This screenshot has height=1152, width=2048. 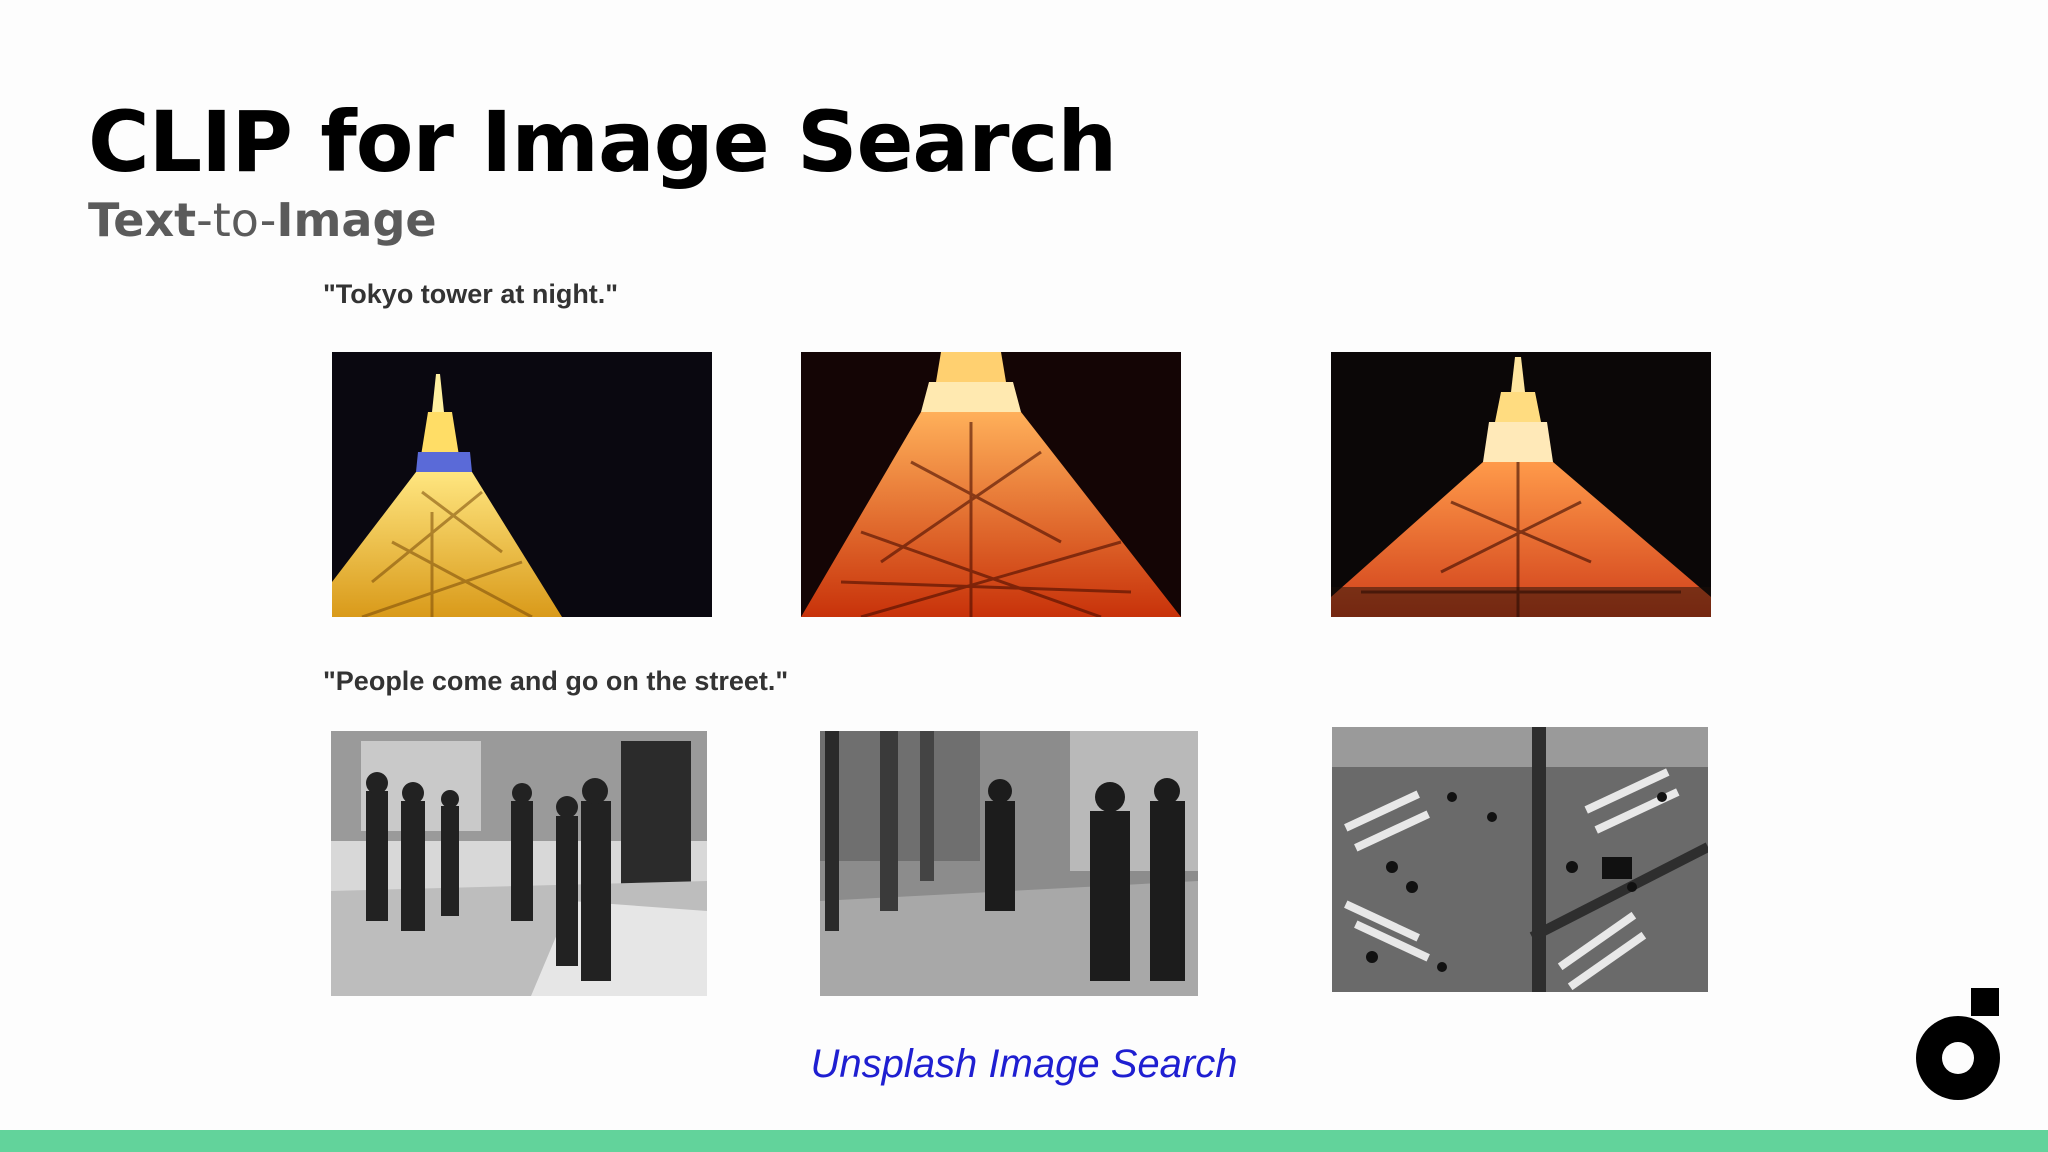 What do you see at coordinates (1958, 1044) in the screenshot?
I see `brand-logo-icon` at bounding box center [1958, 1044].